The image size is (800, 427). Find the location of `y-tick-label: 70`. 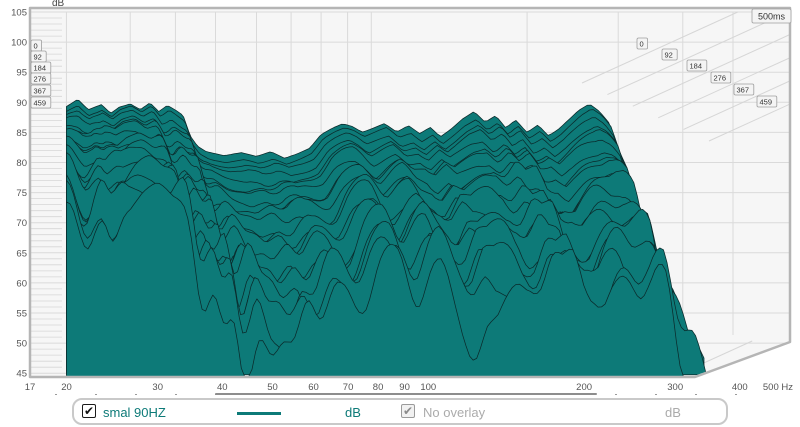

y-tick-label: 70 is located at coordinates (21, 223).